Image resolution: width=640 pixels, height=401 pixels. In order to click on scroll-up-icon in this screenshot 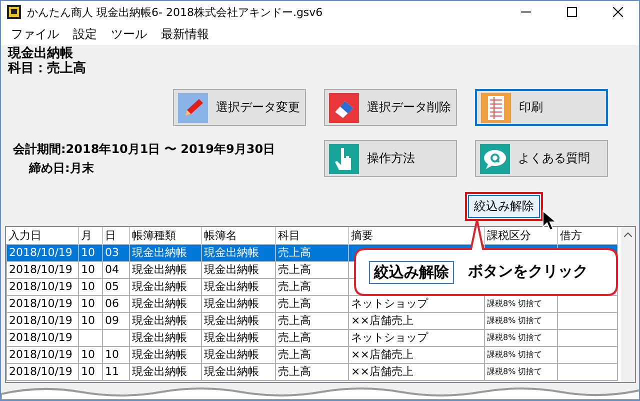, I will do `click(628, 234)`.